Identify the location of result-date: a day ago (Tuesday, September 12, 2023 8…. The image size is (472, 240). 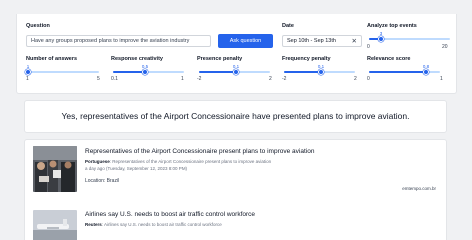
(136, 168).